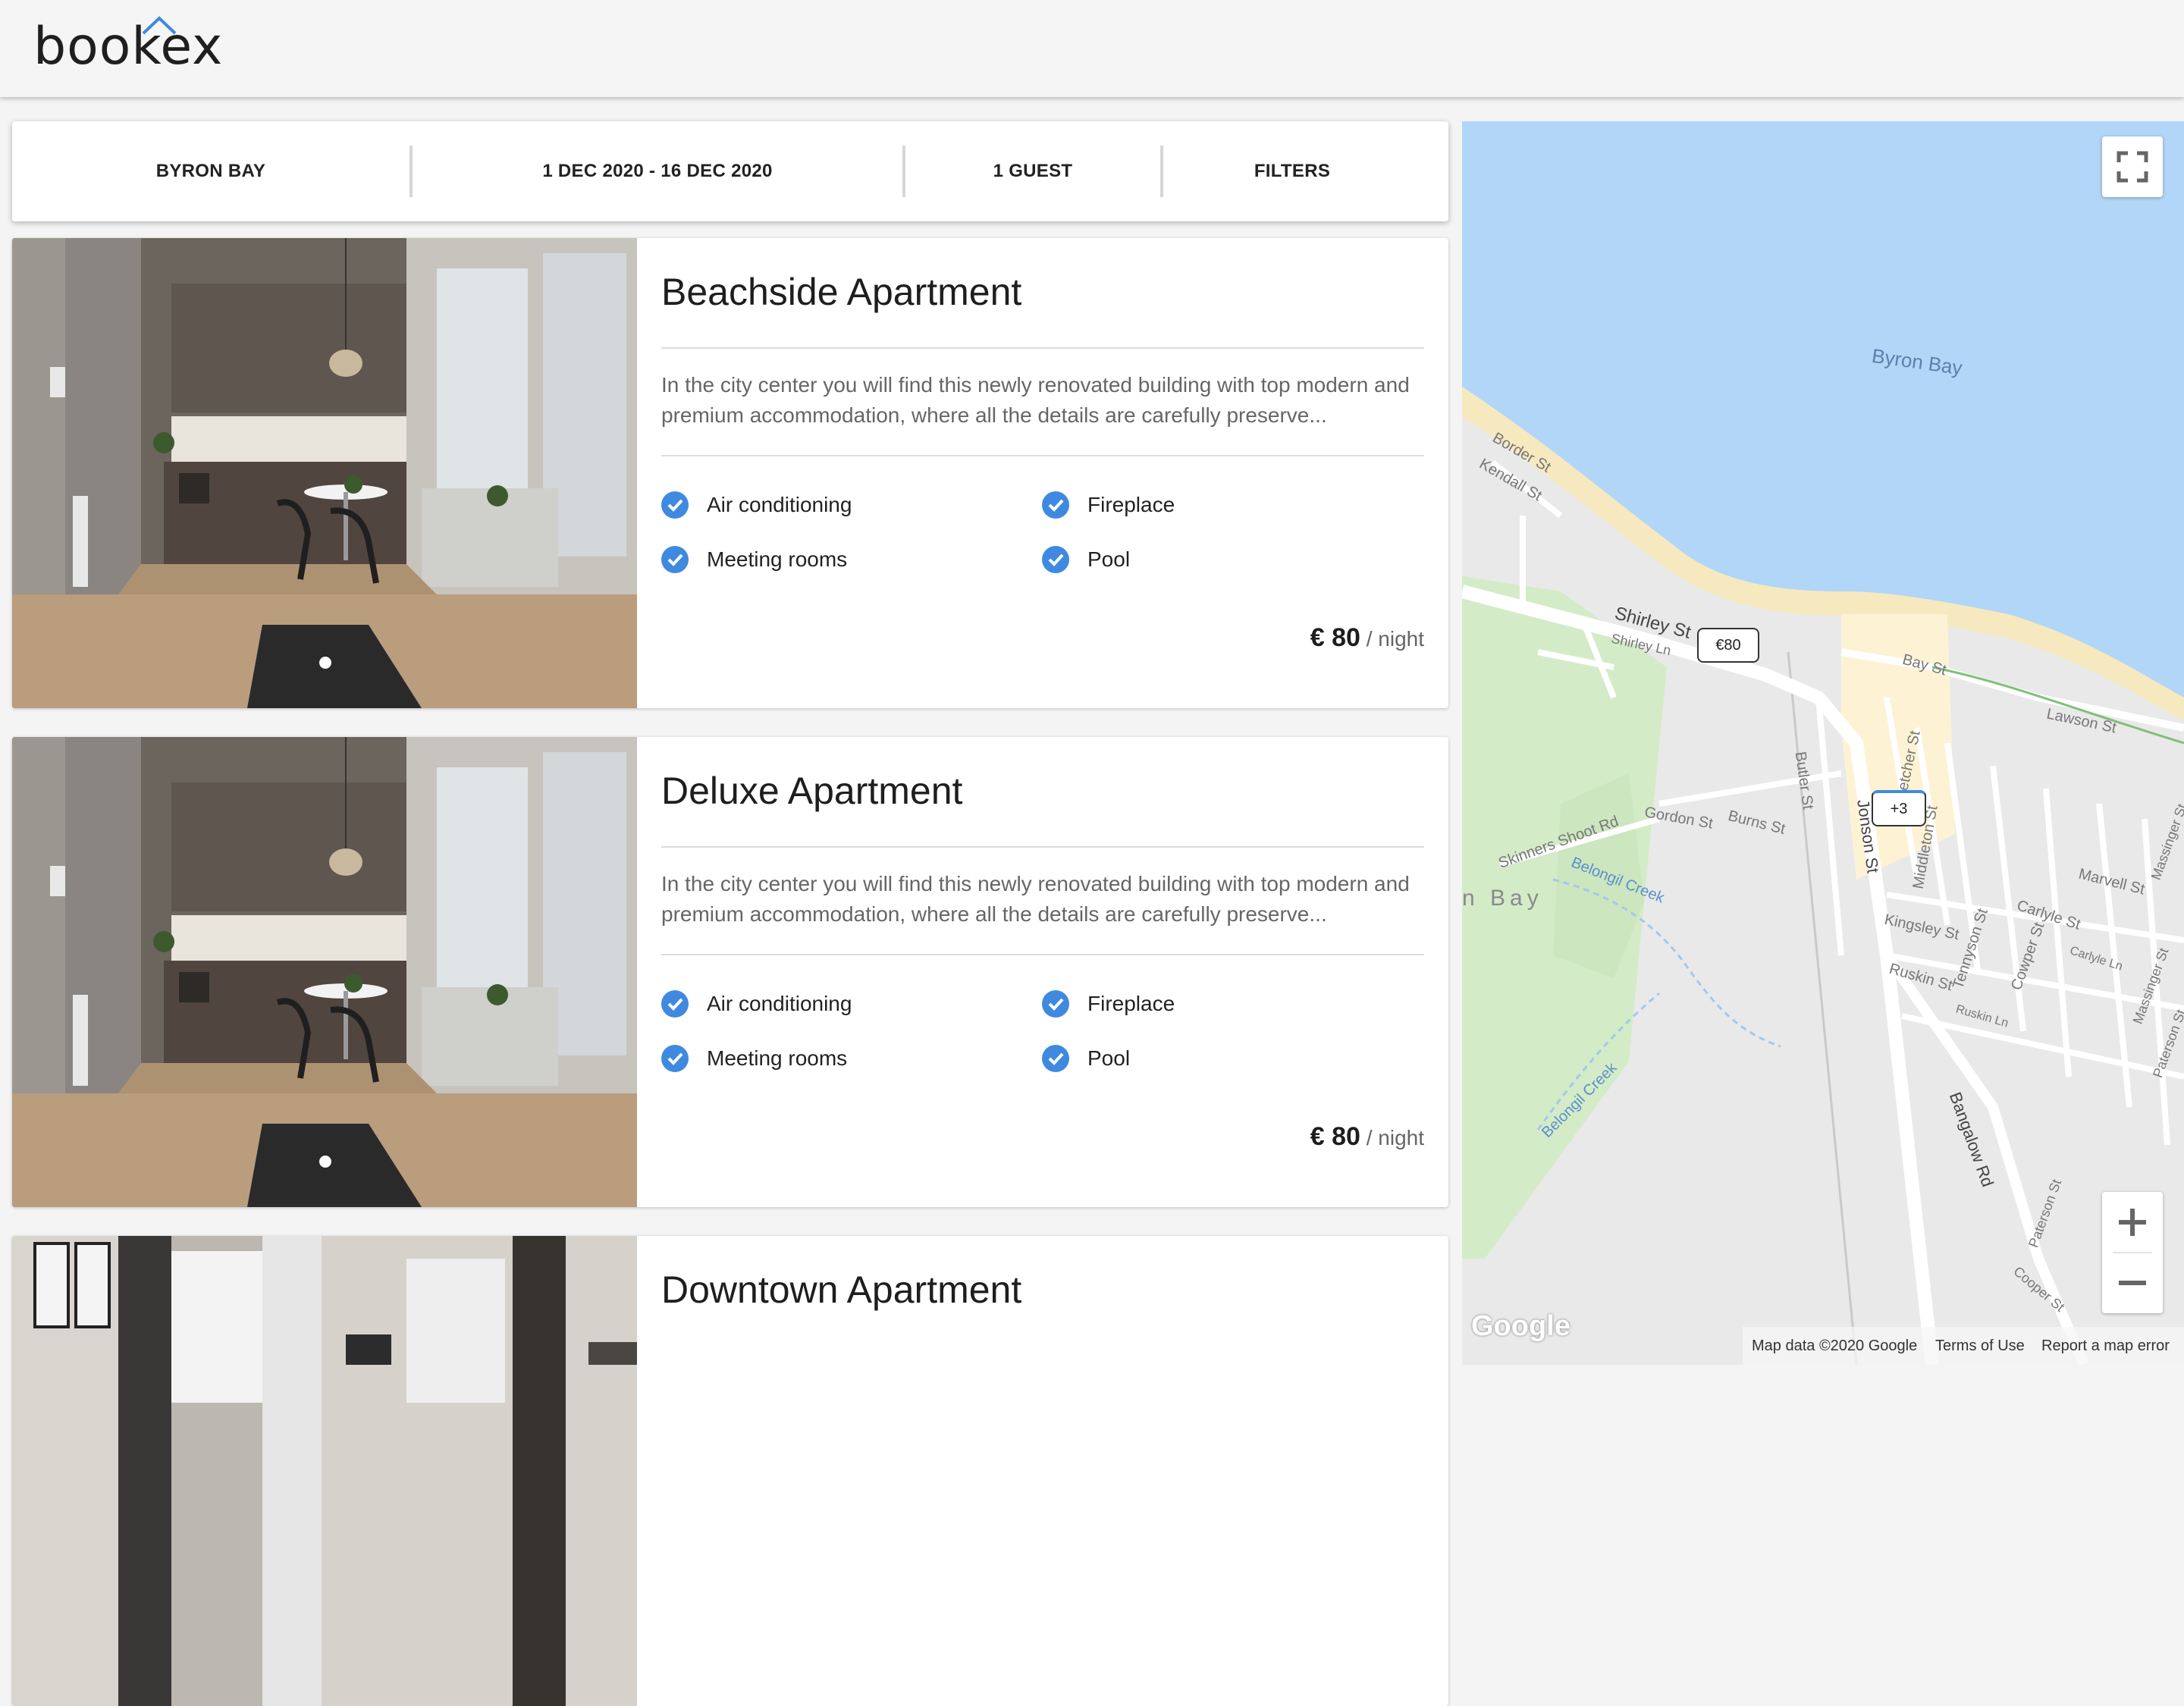  I want to click on map-attribution: Map data ©2020 Google, so click(1835, 1346).